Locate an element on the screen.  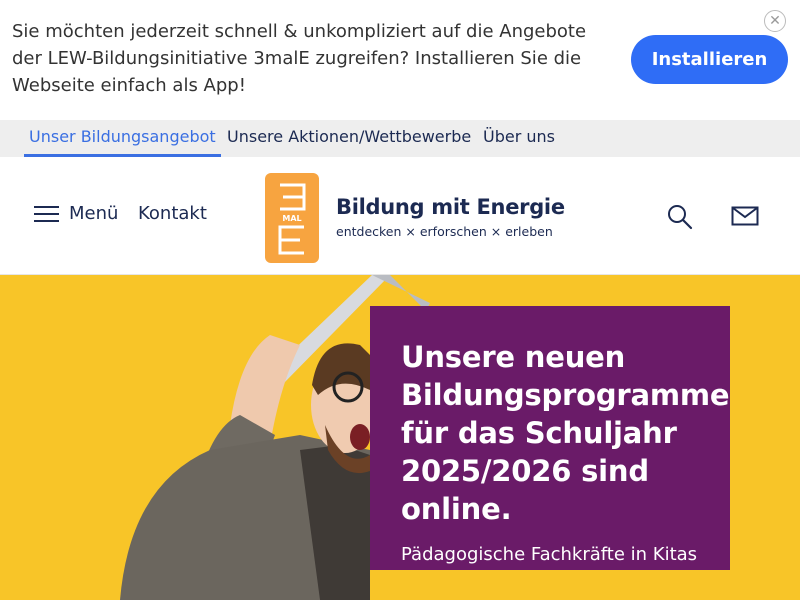
hamburger-icon is located at coordinates (46, 213).